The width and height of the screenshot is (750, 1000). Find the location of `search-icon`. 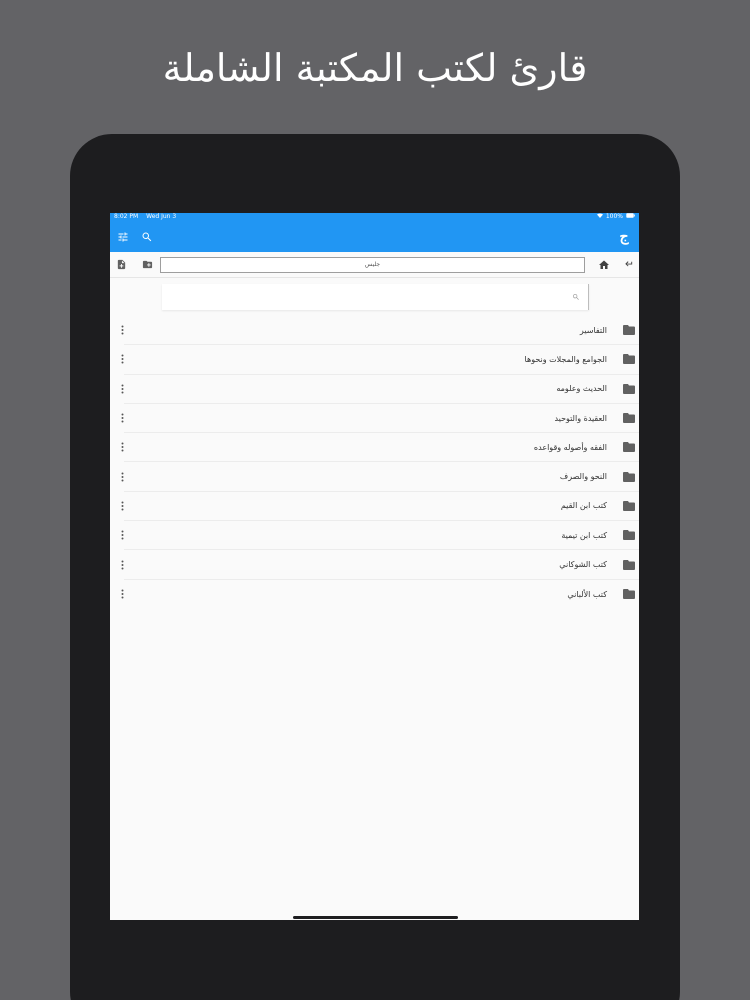

search-icon is located at coordinates (147, 237).